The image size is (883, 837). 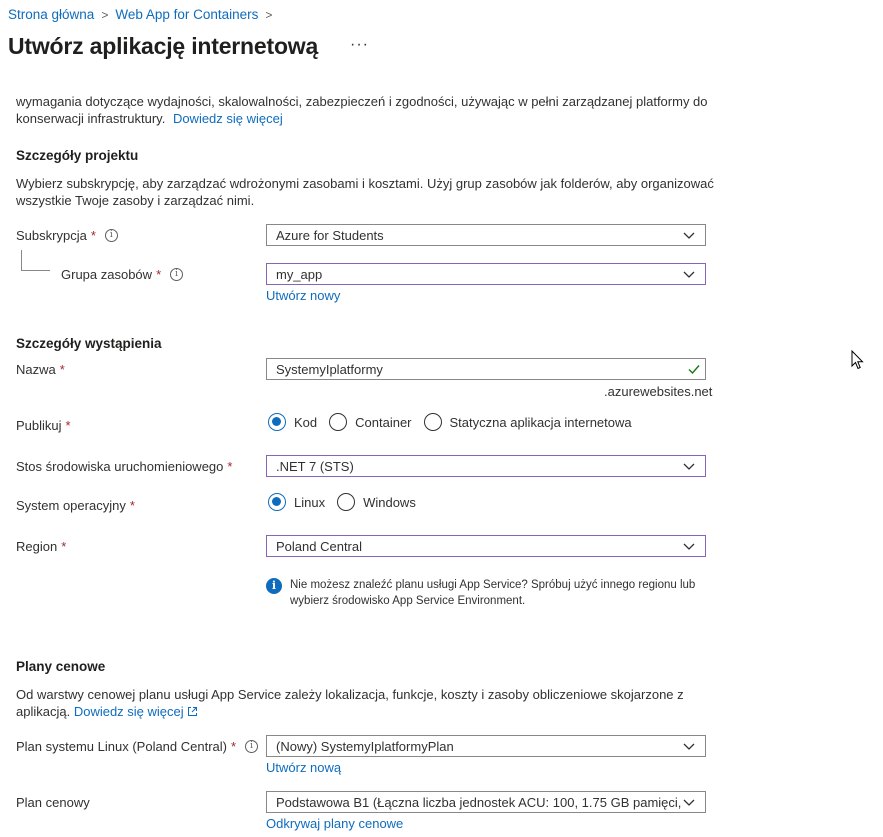 I want to click on os-windows-radio, so click(x=346, y=502).